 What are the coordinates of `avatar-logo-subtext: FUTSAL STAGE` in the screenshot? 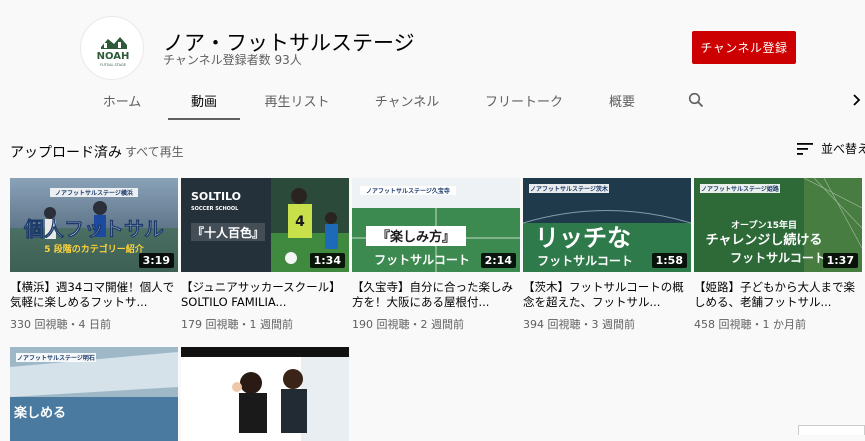 It's located at (113, 65).